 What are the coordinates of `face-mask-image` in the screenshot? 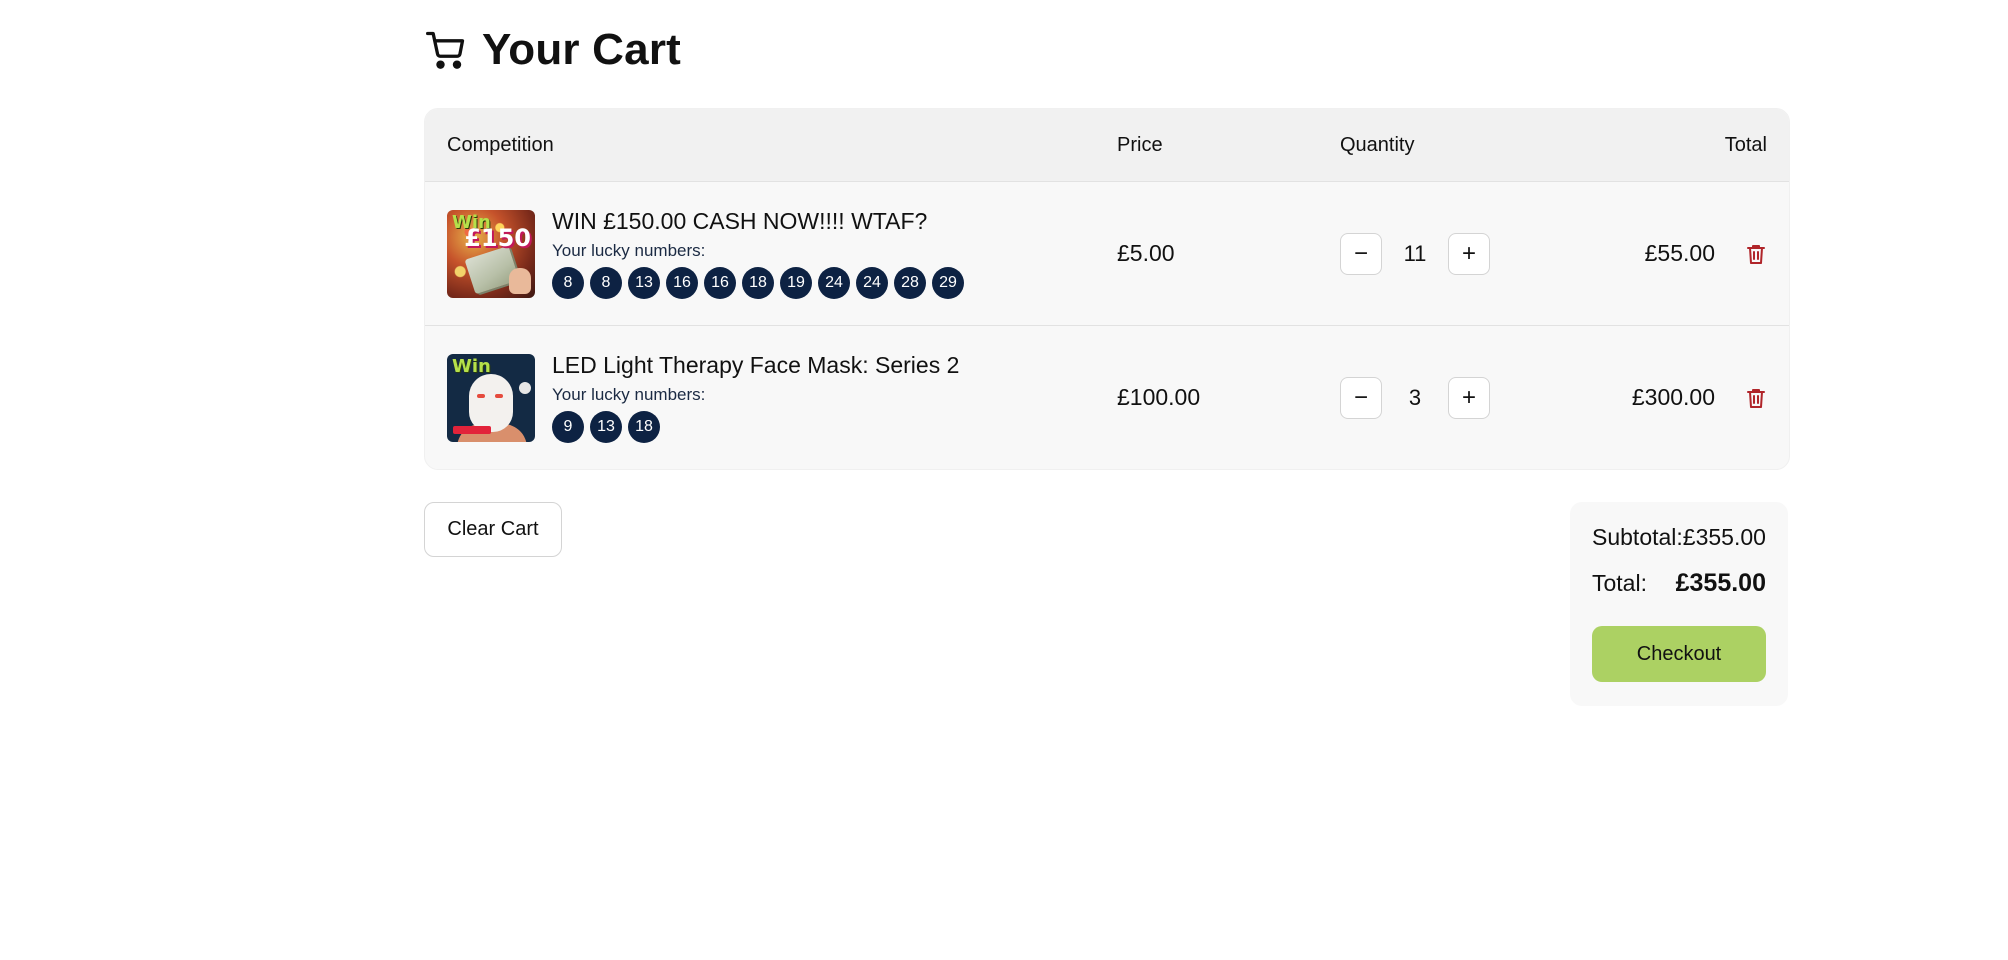 It's located at (491, 402).